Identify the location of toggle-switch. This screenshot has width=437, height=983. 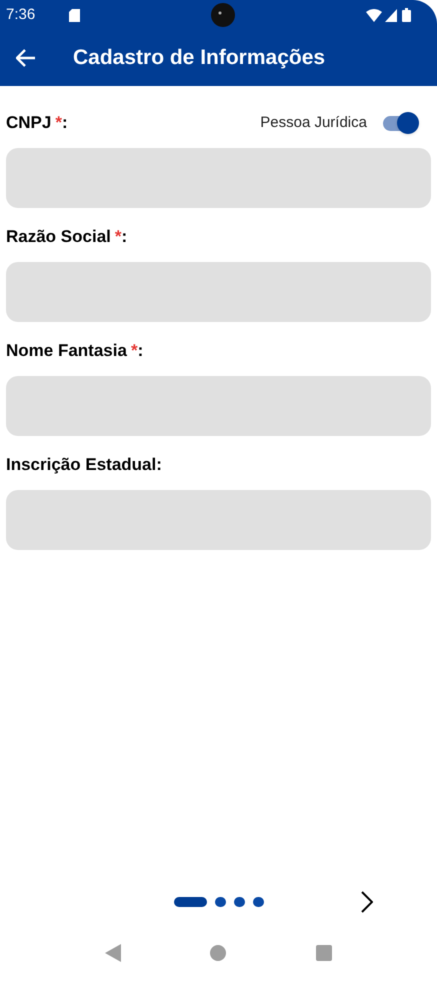
(400, 123).